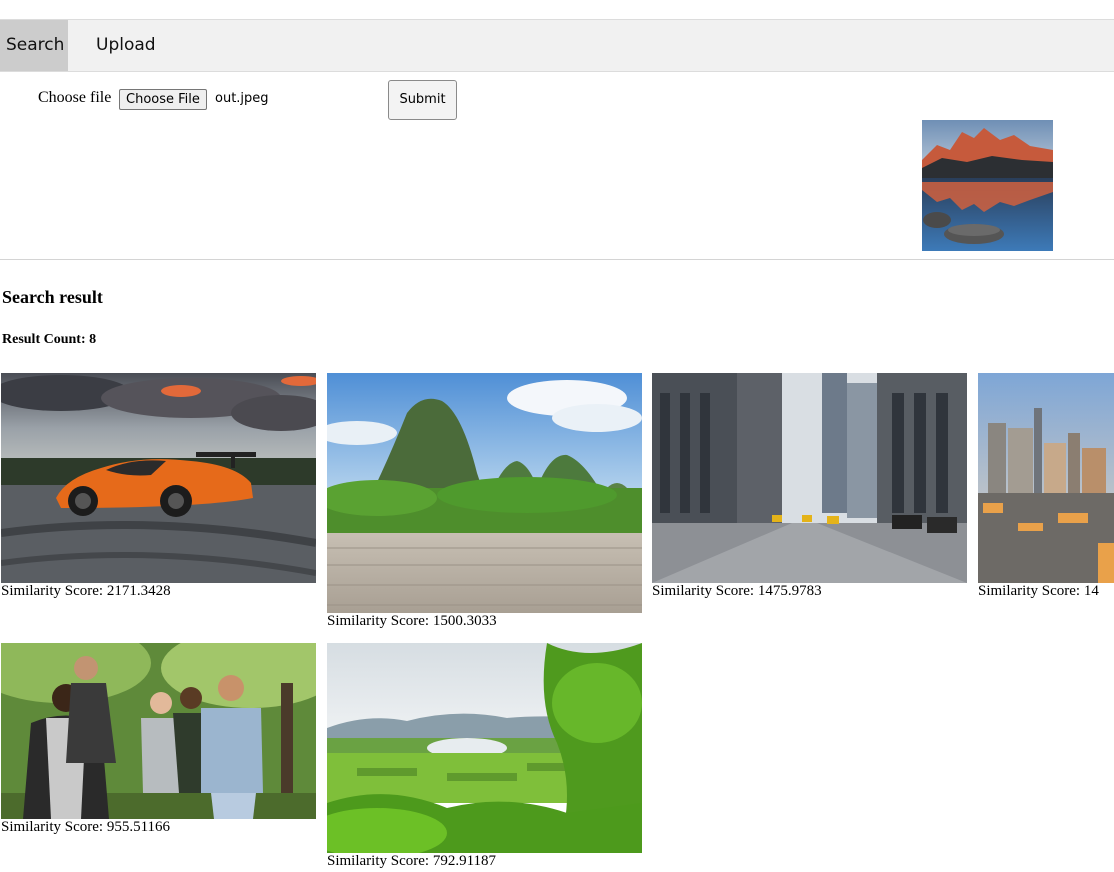 The height and width of the screenshot is (872, 1114). Describe the element at coordinates (34, 45) in the screenshot. I see `tab-search: Search` at that location.